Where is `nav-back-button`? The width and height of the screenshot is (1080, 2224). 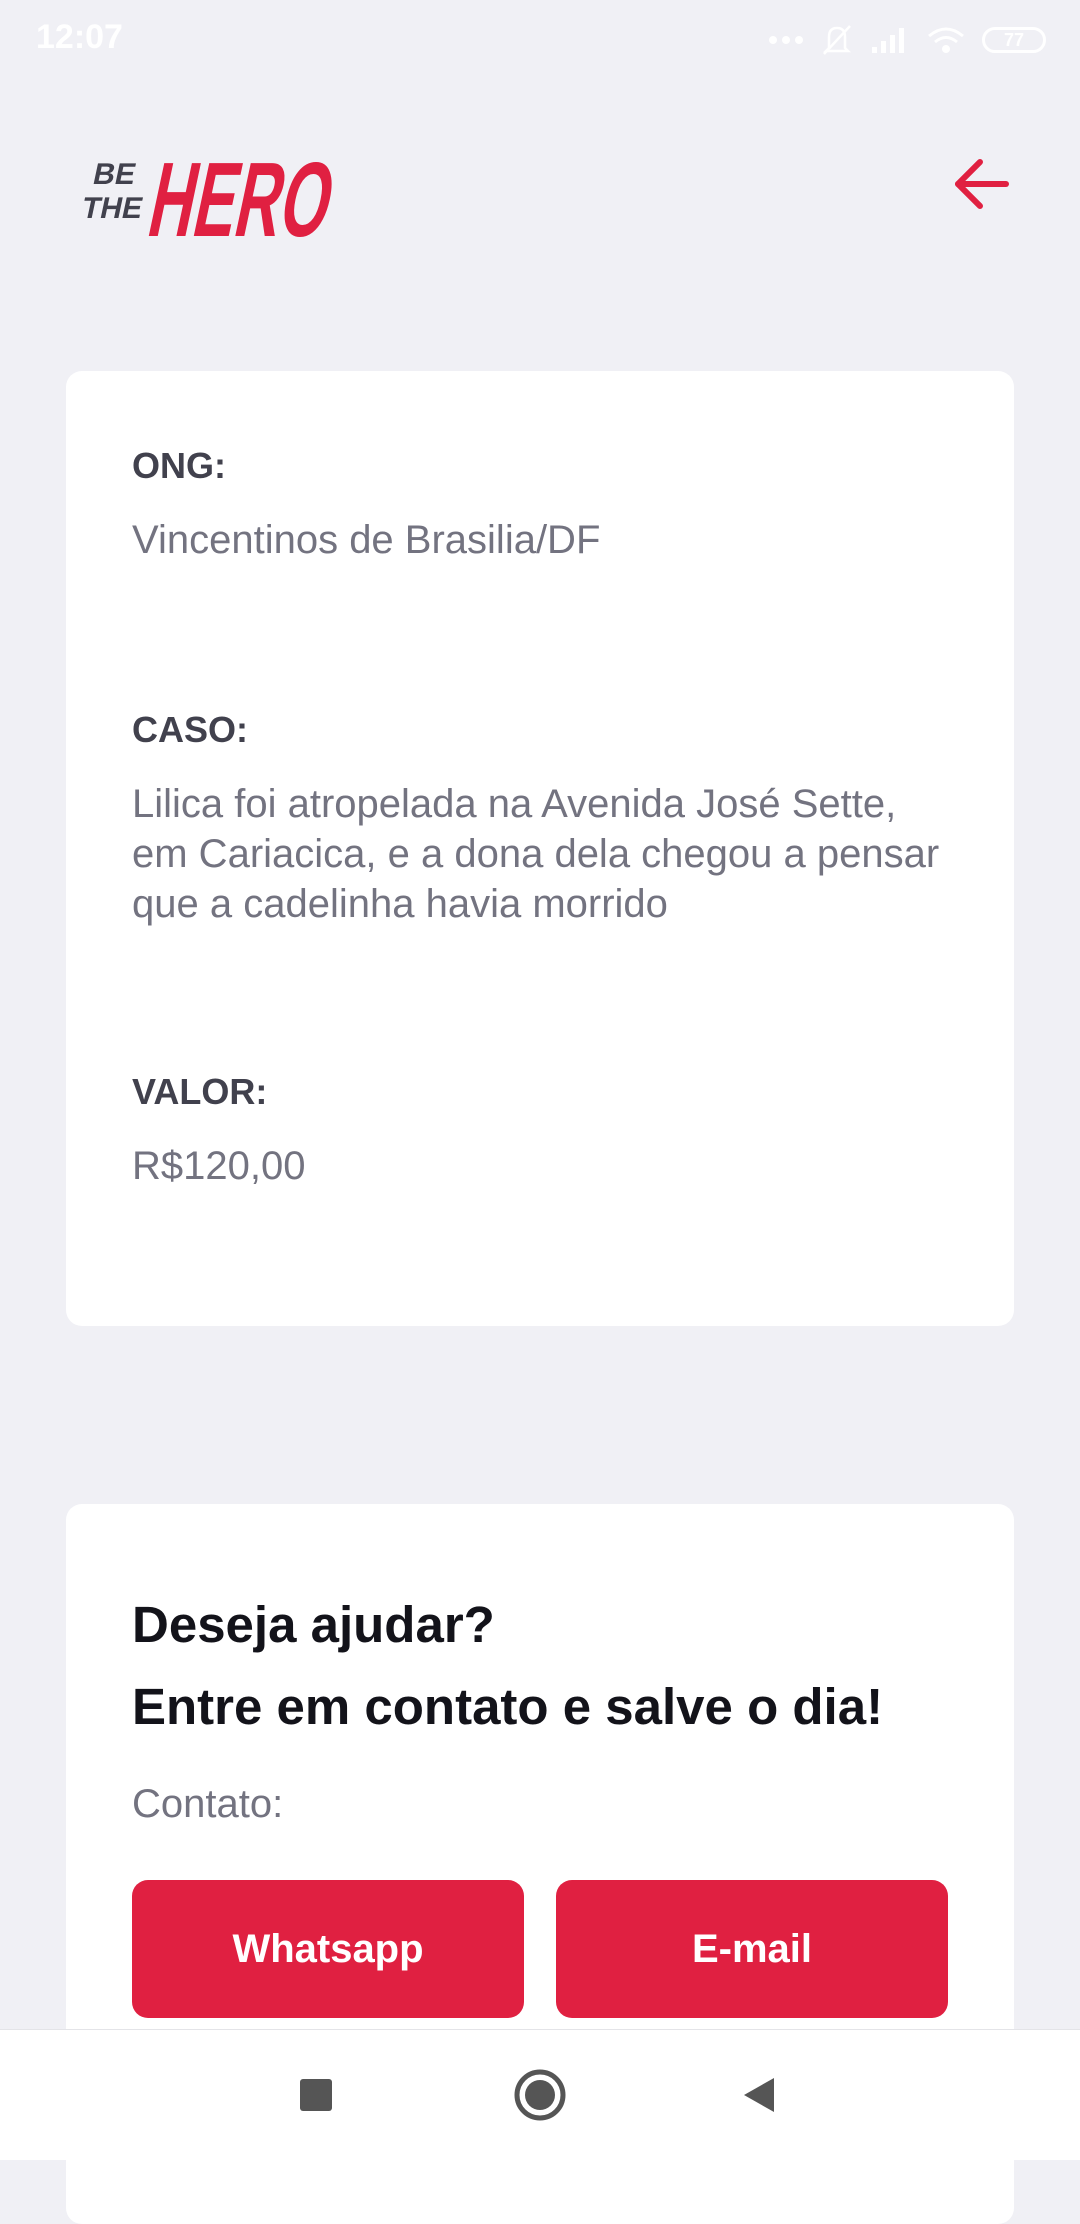
nav-back-button is located at coordinates (760, 2095).